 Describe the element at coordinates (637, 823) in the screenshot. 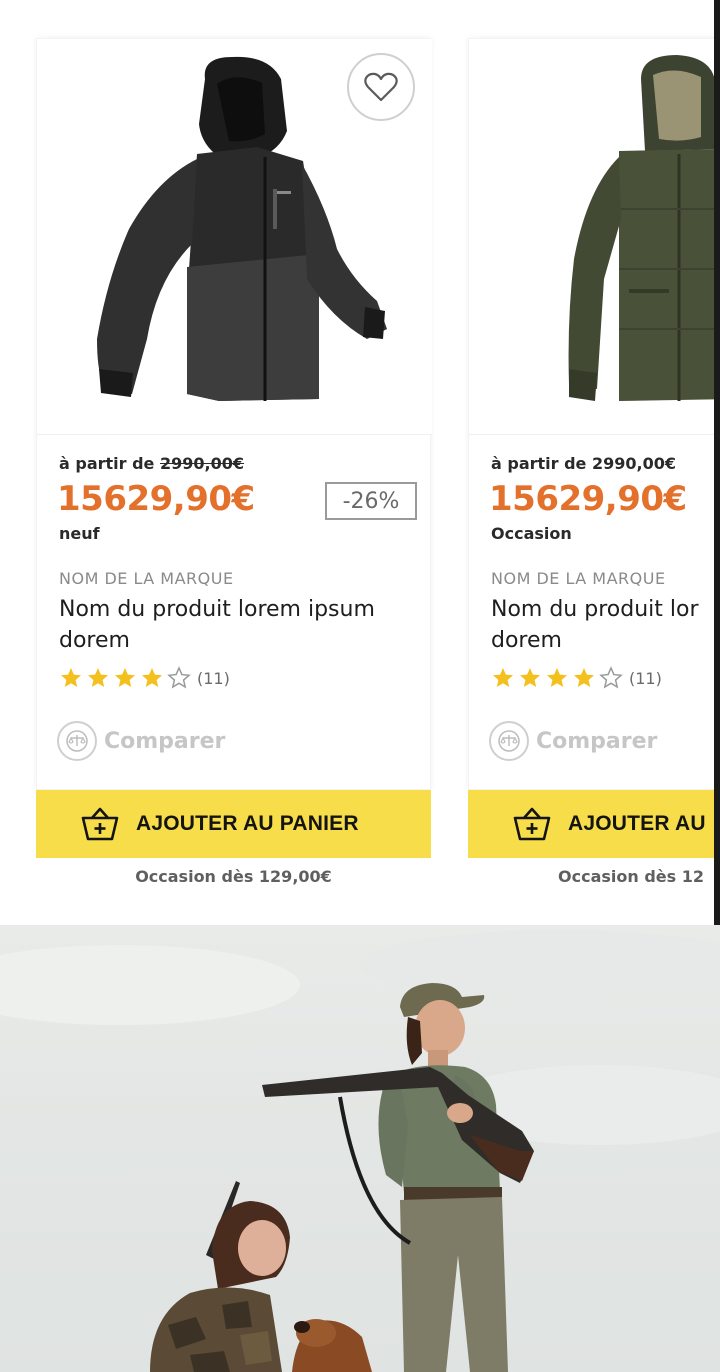

I see `add-to-cart-label: AJOUTER AU` at that location.